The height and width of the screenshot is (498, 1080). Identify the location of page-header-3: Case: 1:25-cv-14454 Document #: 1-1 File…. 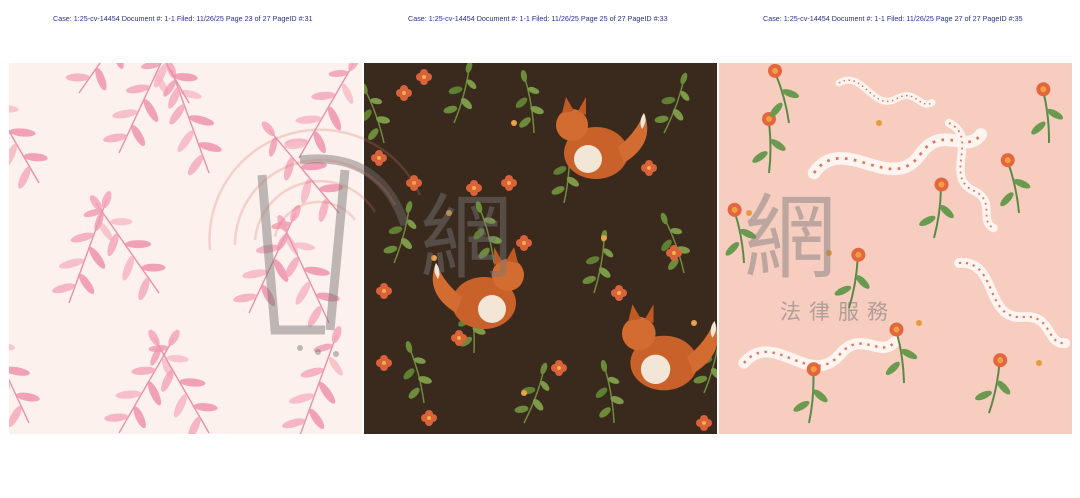
(893, 18).